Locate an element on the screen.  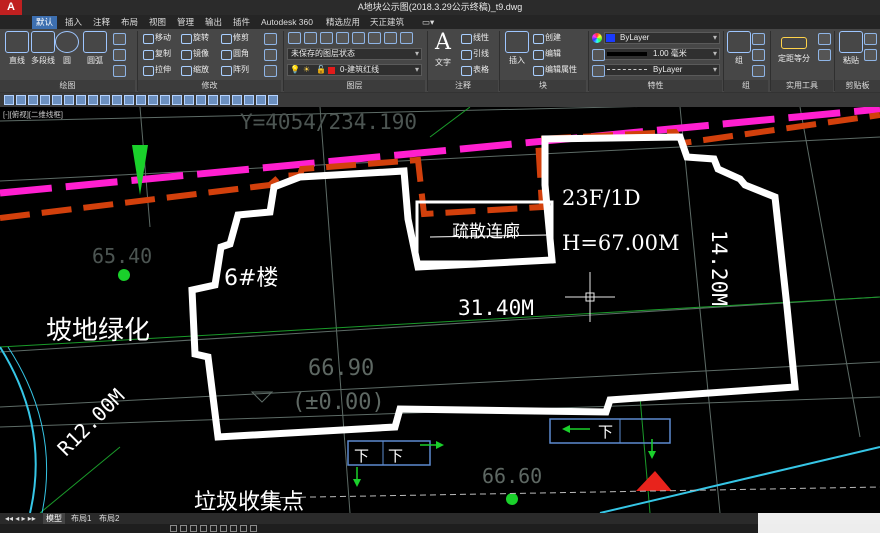
polar-tracking-icon is located at coordinates (203, 528).